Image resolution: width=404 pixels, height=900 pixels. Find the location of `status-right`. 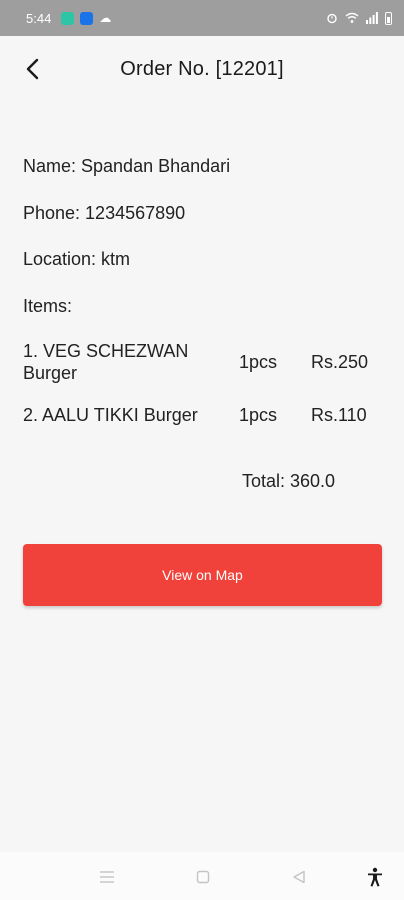

status-right is located at coordinates (359, 18).